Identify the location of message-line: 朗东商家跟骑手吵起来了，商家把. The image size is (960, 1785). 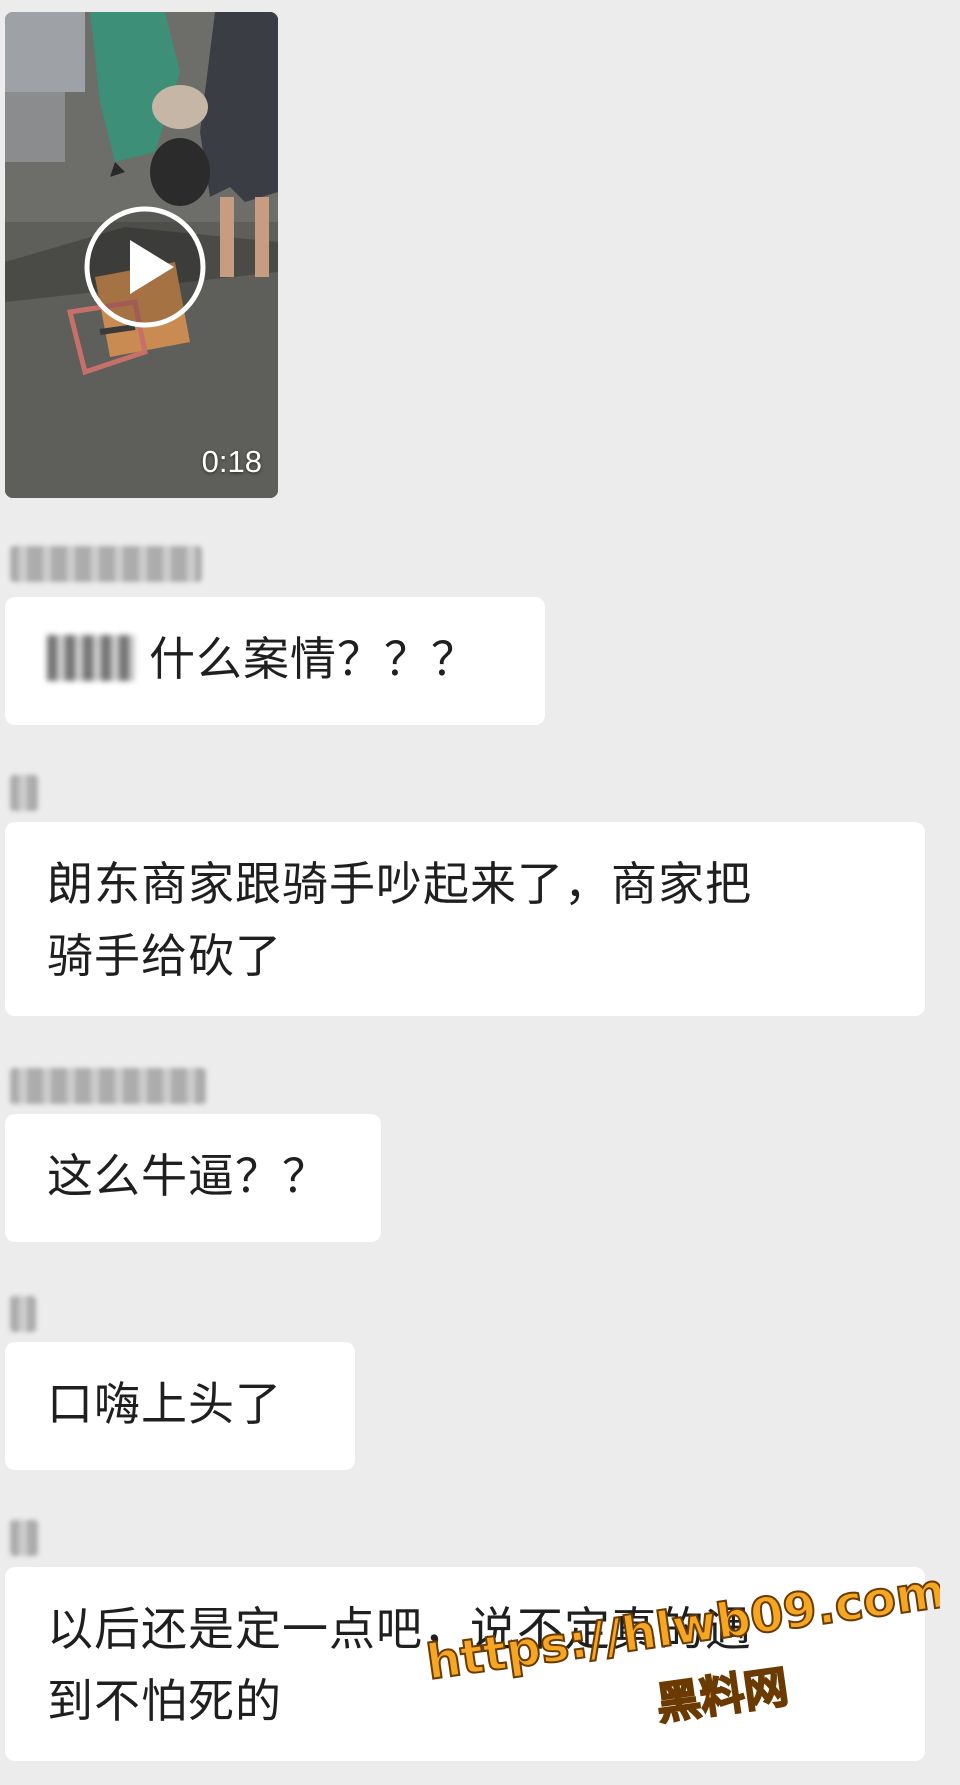
(399, 884).